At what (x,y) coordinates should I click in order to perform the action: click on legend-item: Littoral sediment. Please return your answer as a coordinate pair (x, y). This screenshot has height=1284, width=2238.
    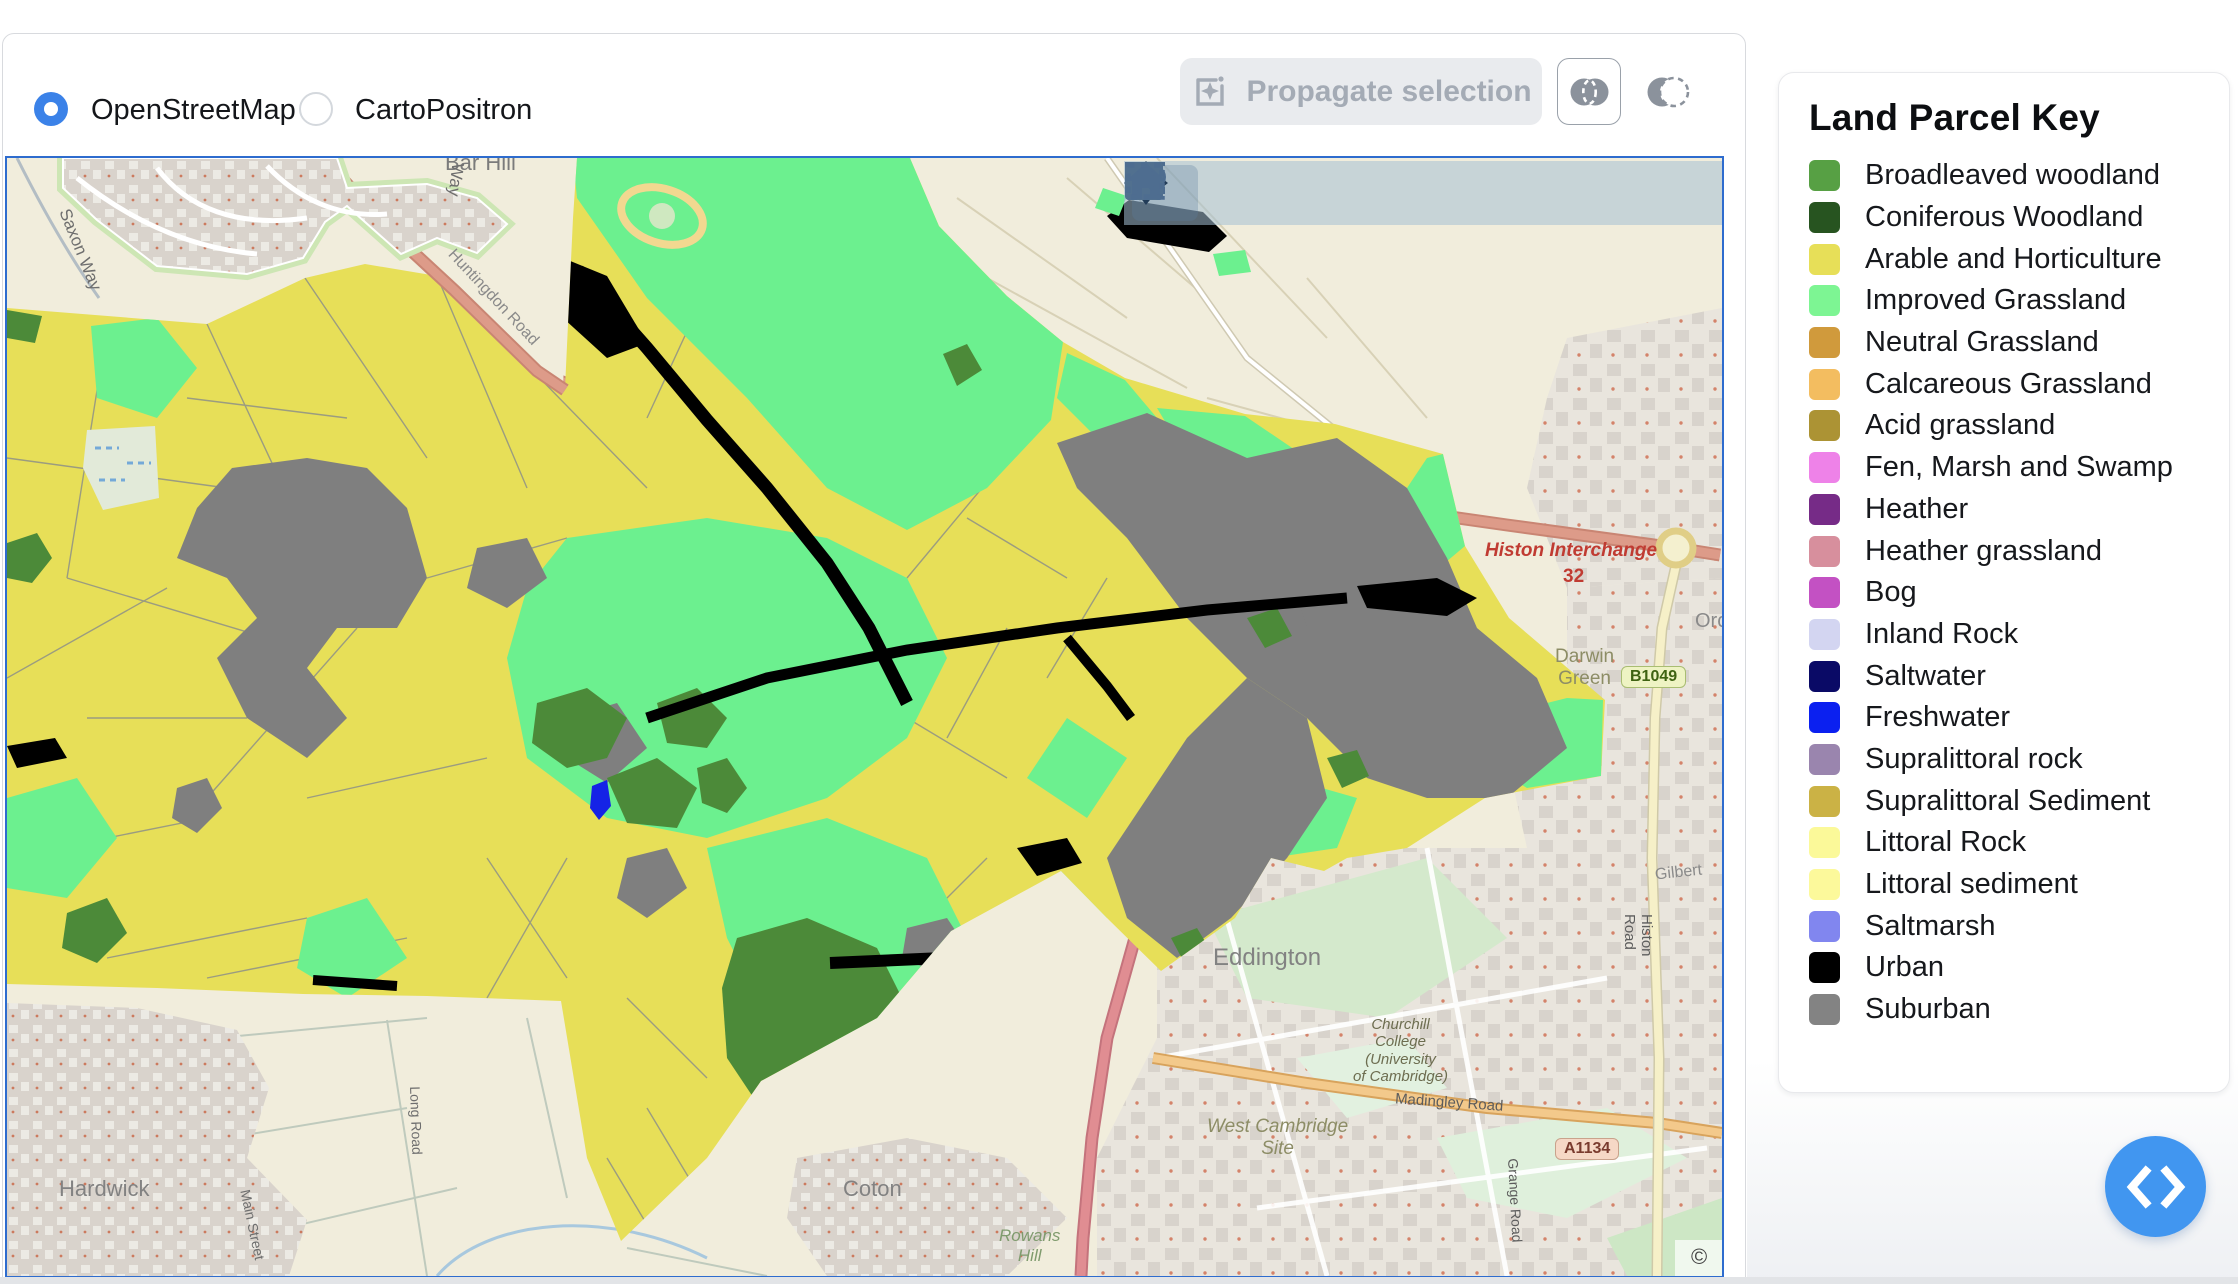
    Looking at the image, I should click on (2009, 885).